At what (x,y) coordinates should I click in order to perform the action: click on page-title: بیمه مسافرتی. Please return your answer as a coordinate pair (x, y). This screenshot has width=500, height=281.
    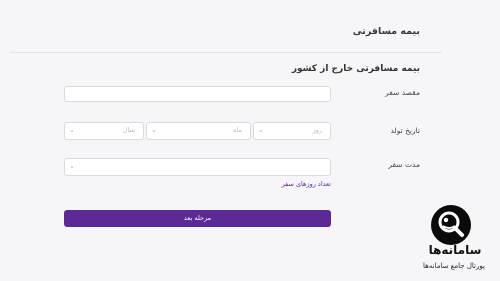
    Looking at the image, I should click on (386, 31).